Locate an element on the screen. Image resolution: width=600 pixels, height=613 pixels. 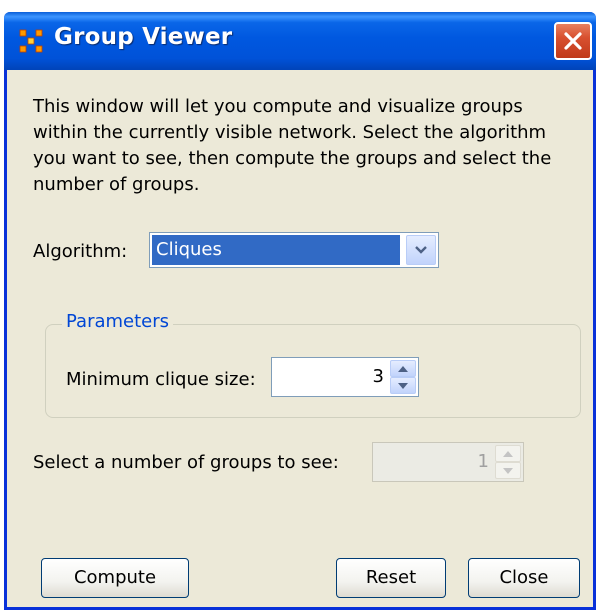
close-button: Close is located at coordinates (524, 578).